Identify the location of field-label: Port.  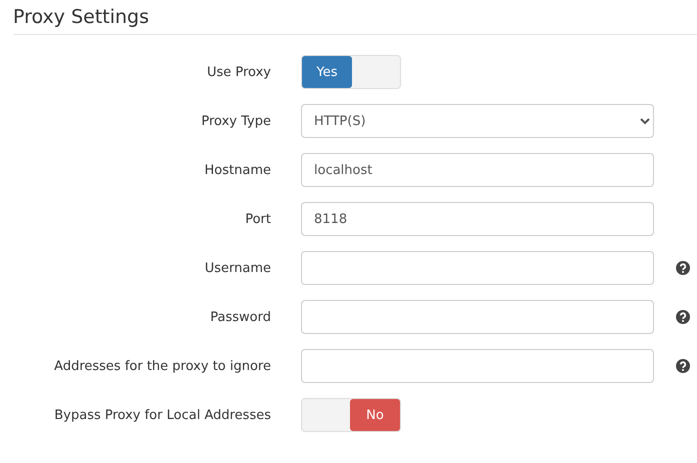
(257, 219).